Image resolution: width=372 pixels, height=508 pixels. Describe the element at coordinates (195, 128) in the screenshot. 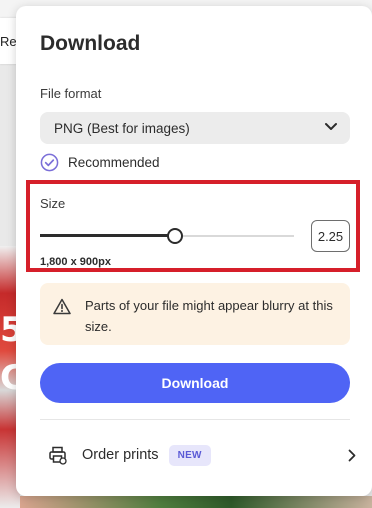

I see `file-format-select: PNG (Best for images)` at that location.